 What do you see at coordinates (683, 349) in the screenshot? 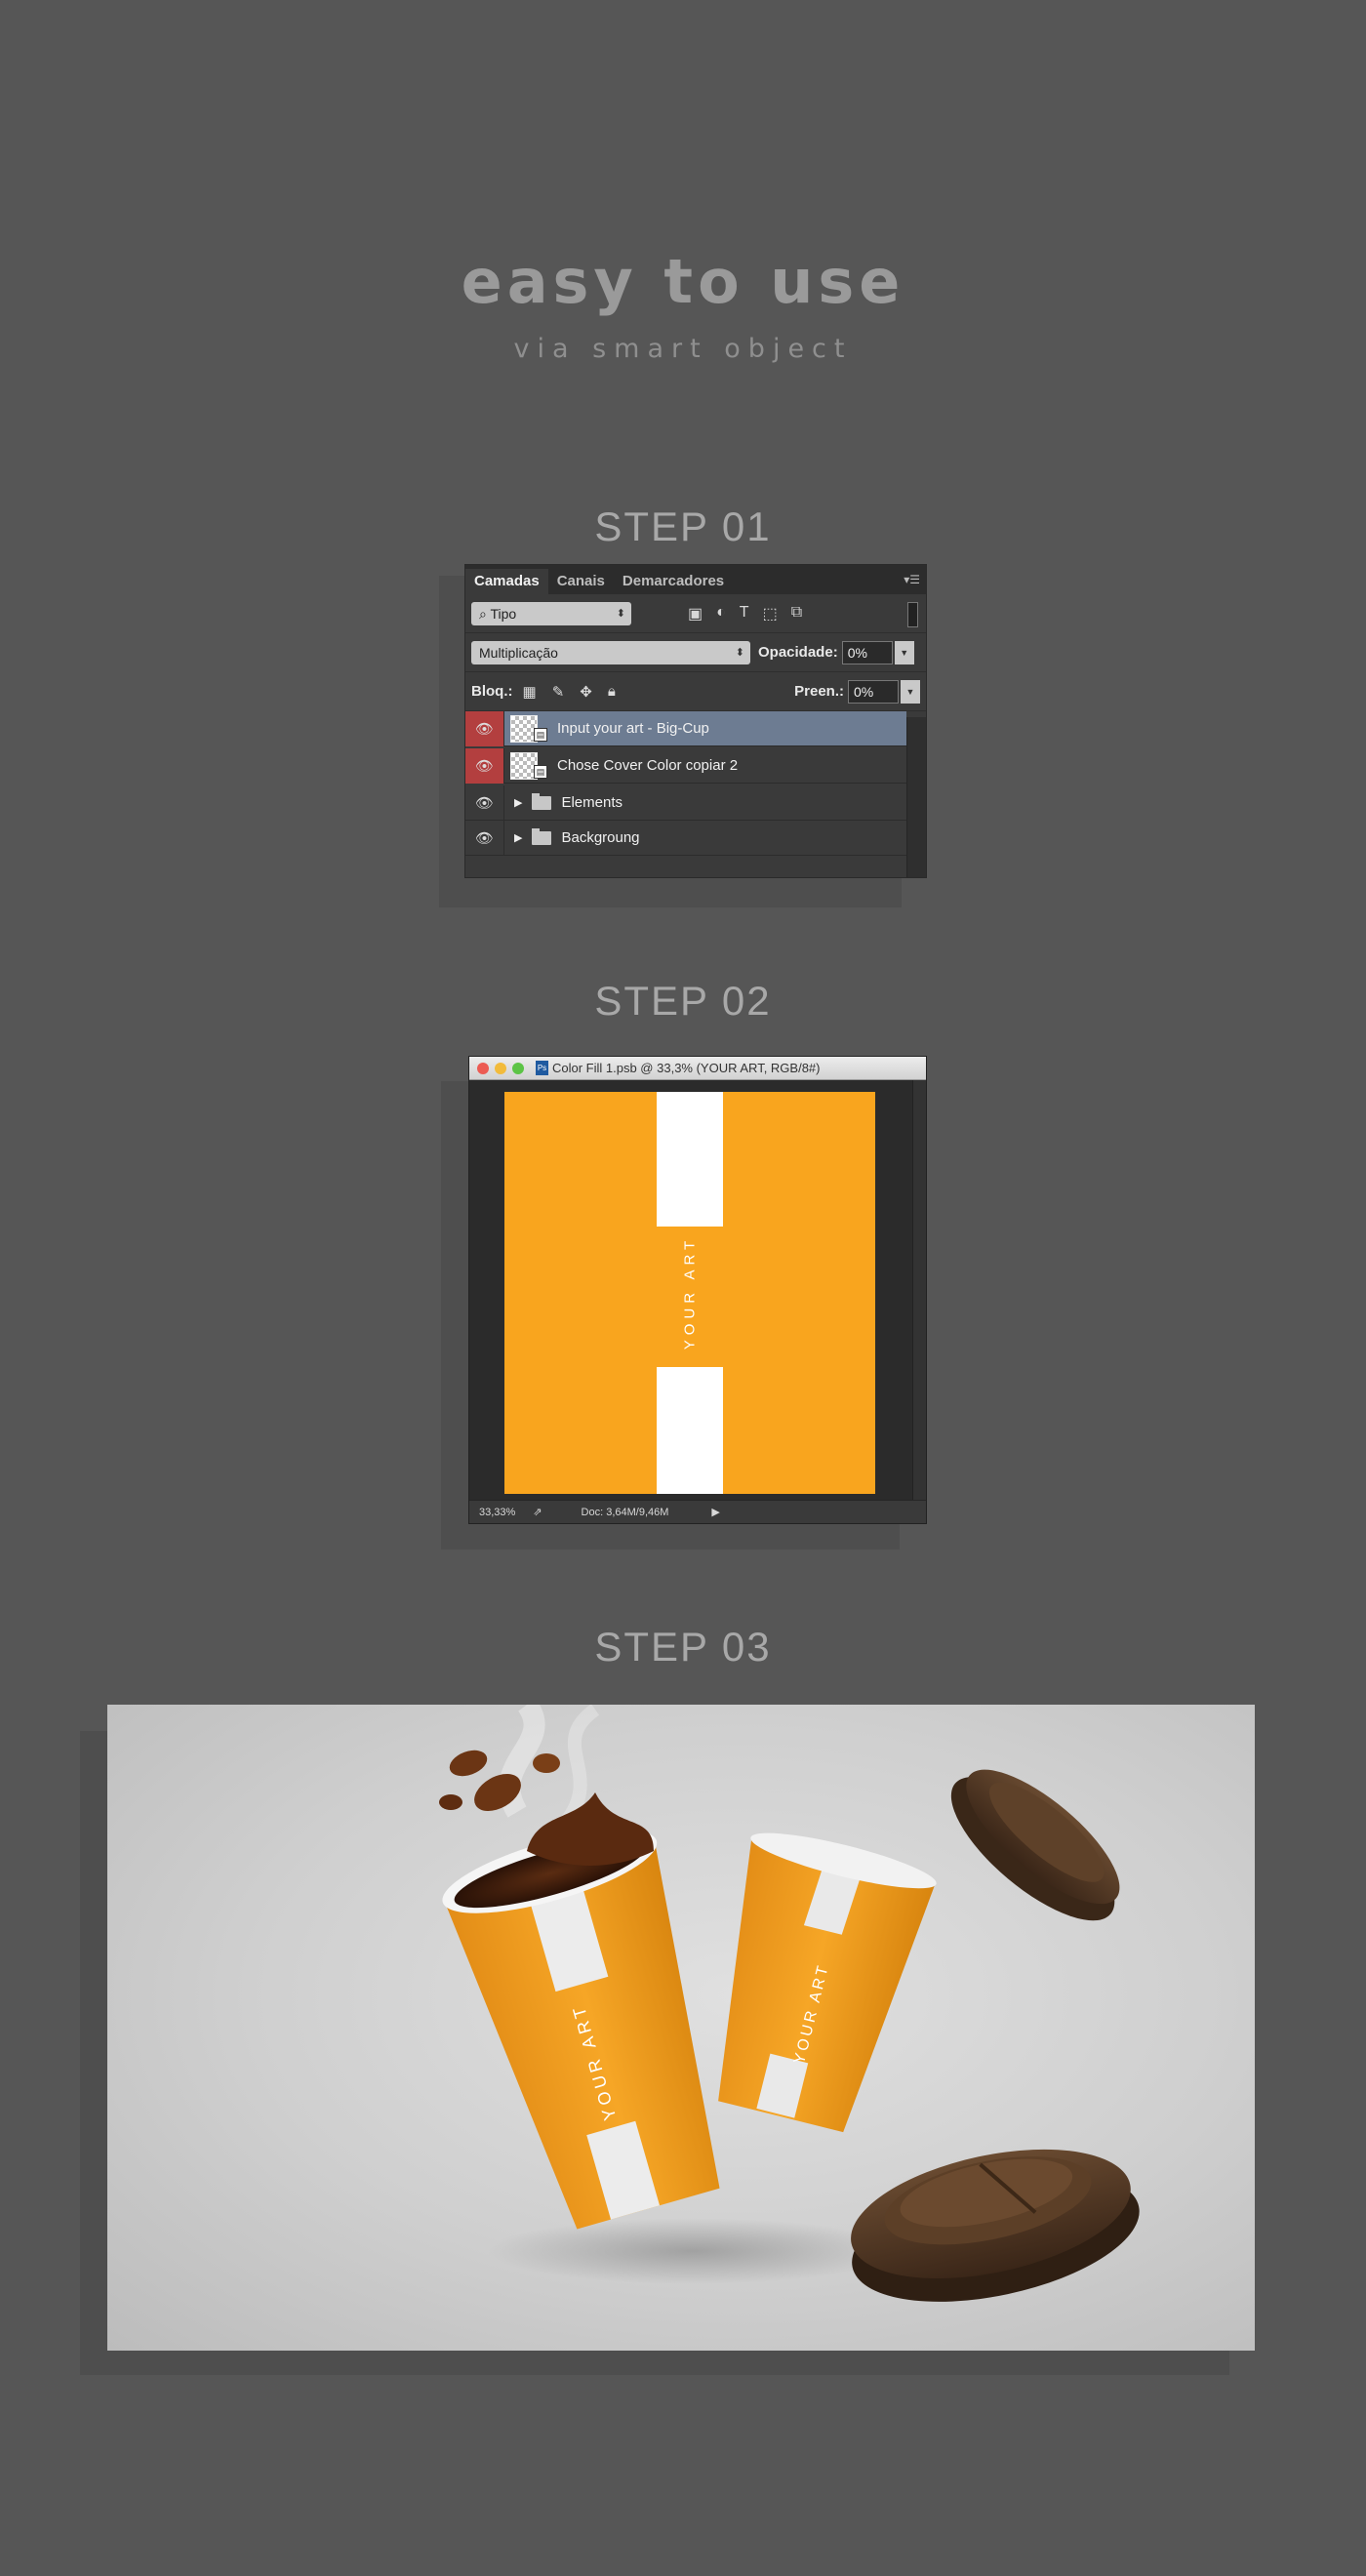
I see `hero-subtitle: via smart object` at bounding box center [683, 349].